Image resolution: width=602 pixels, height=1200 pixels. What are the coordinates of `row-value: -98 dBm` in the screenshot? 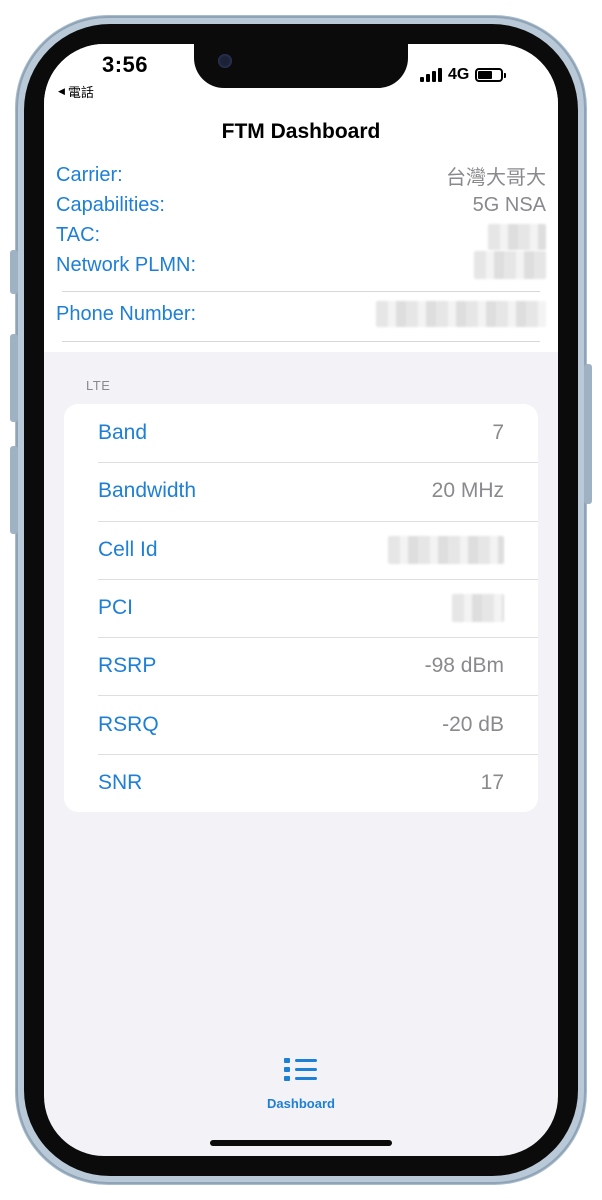 It's located at (464, 666).